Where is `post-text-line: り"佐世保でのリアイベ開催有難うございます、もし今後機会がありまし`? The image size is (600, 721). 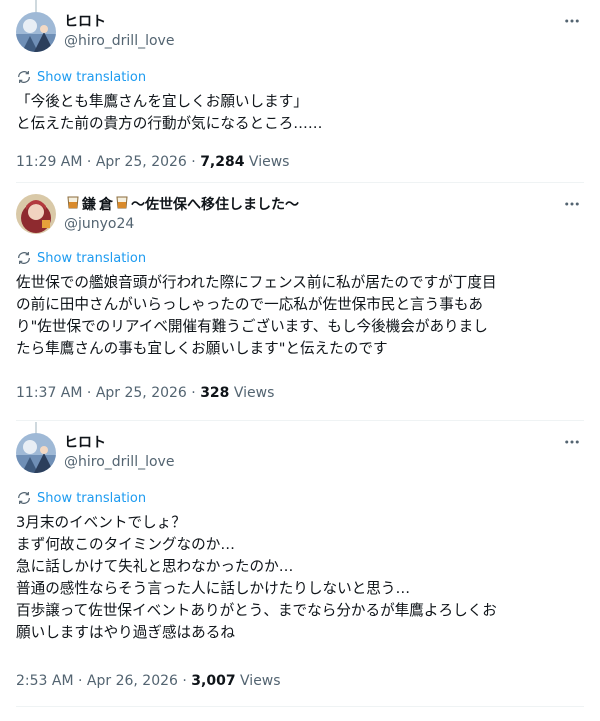 post-text-line: り"佐世保でのリアイベ開催有難うございます、もし今後機会がありまし is located at coordinates (252, 326).